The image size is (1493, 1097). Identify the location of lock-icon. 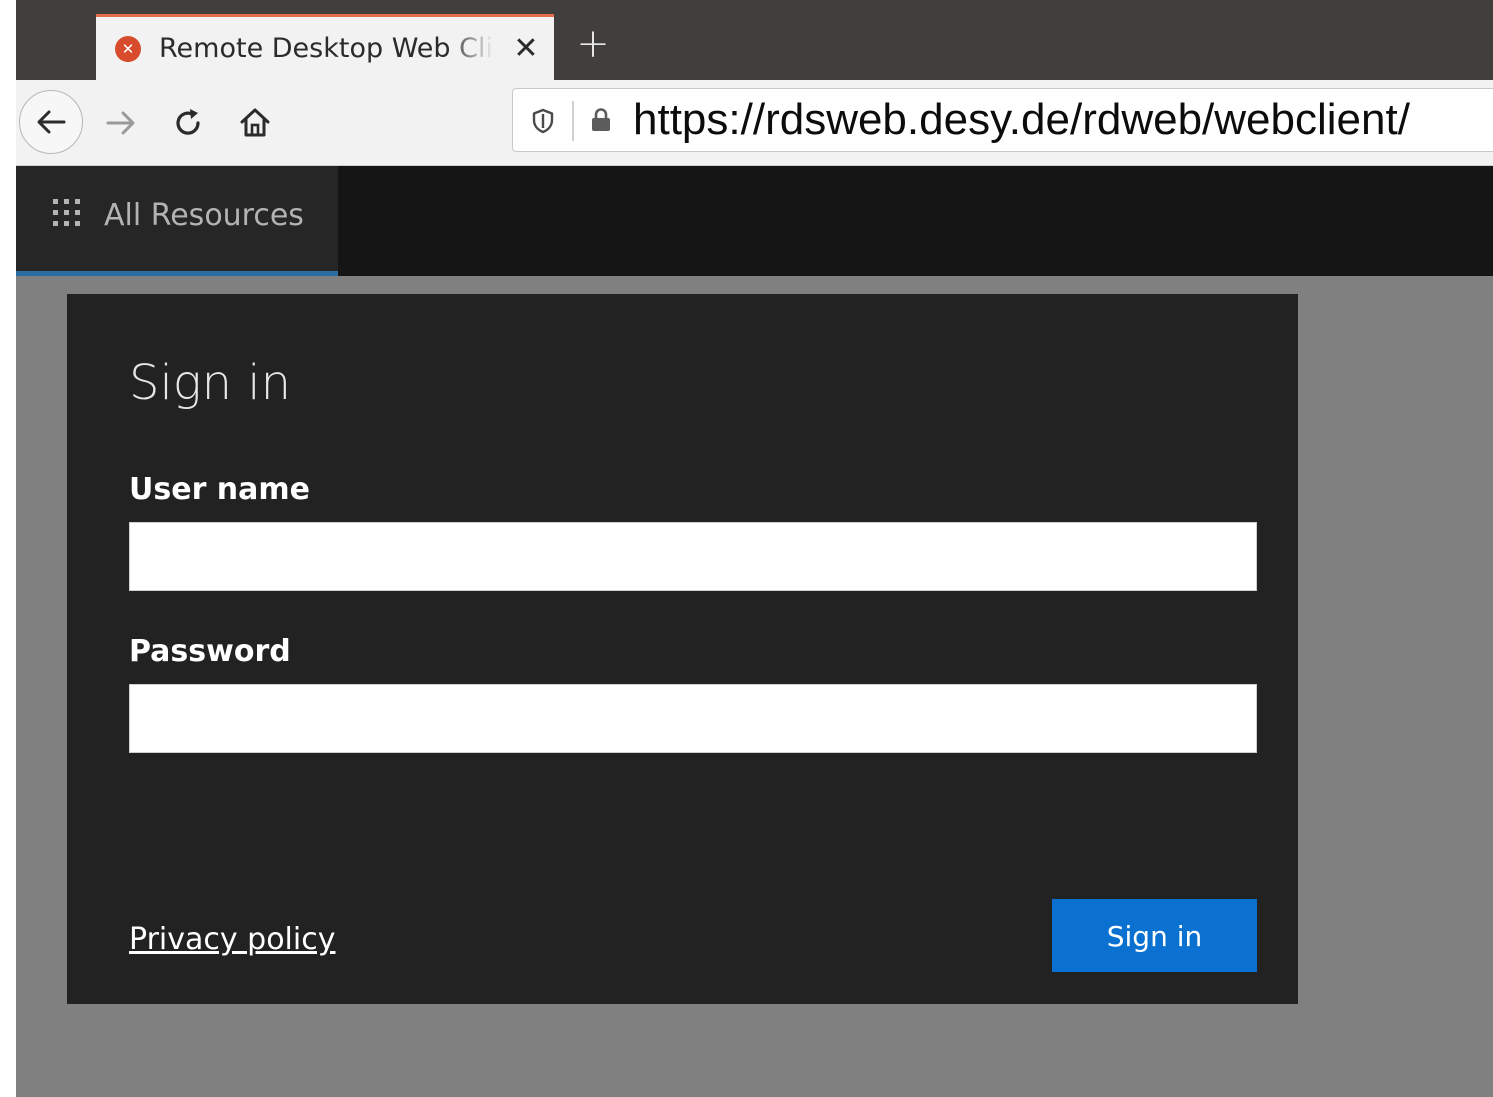
(601, 120).